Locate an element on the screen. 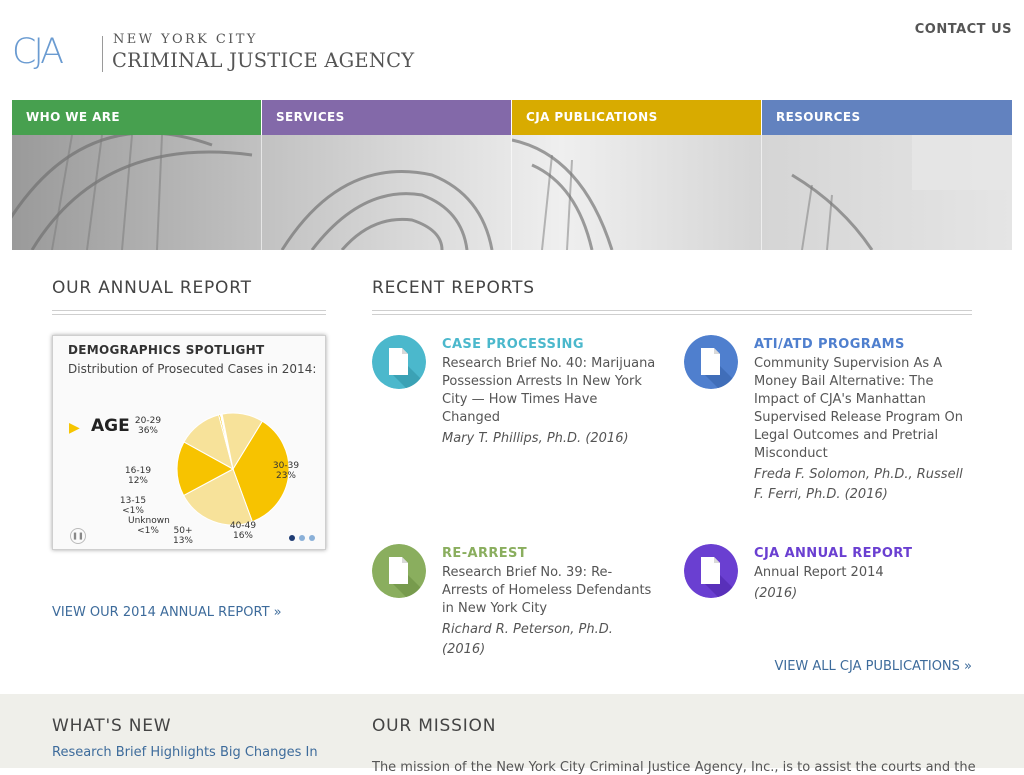 The image size is (1024, 775). whats-new-heading: WHAT'S NEW is located at coordinates (112, 726).